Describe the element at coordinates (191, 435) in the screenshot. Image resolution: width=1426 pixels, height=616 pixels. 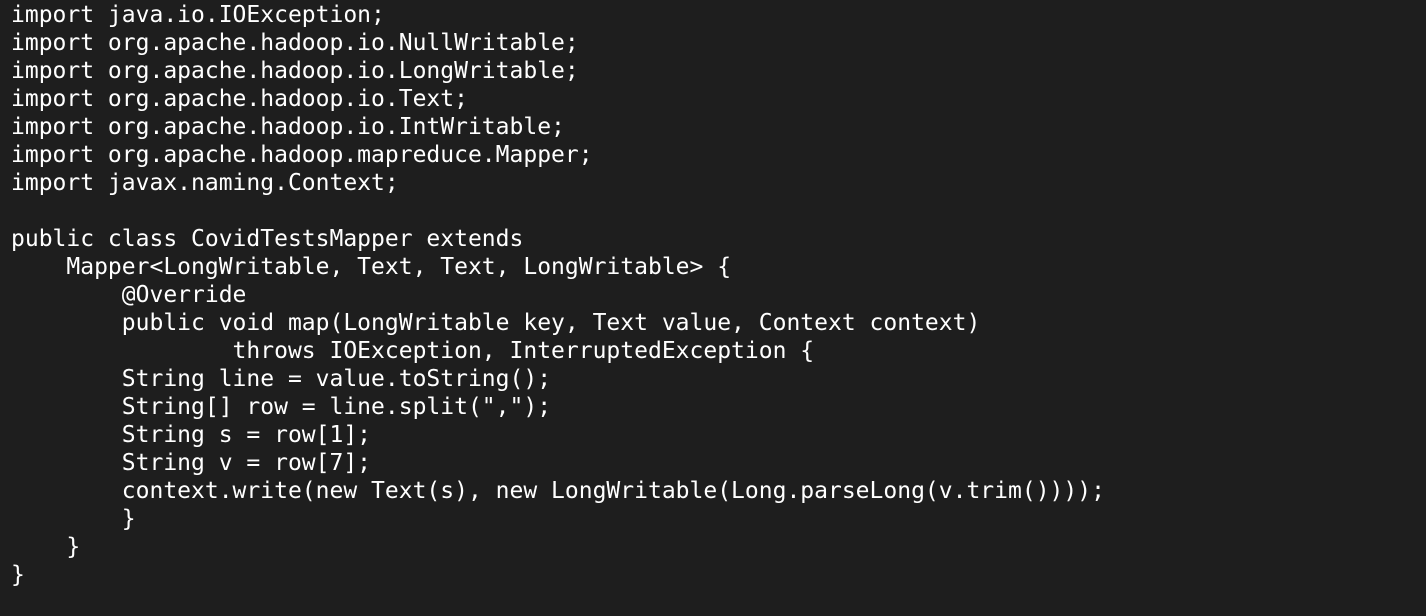
I see `code-line: String s = row[1];` at that location.